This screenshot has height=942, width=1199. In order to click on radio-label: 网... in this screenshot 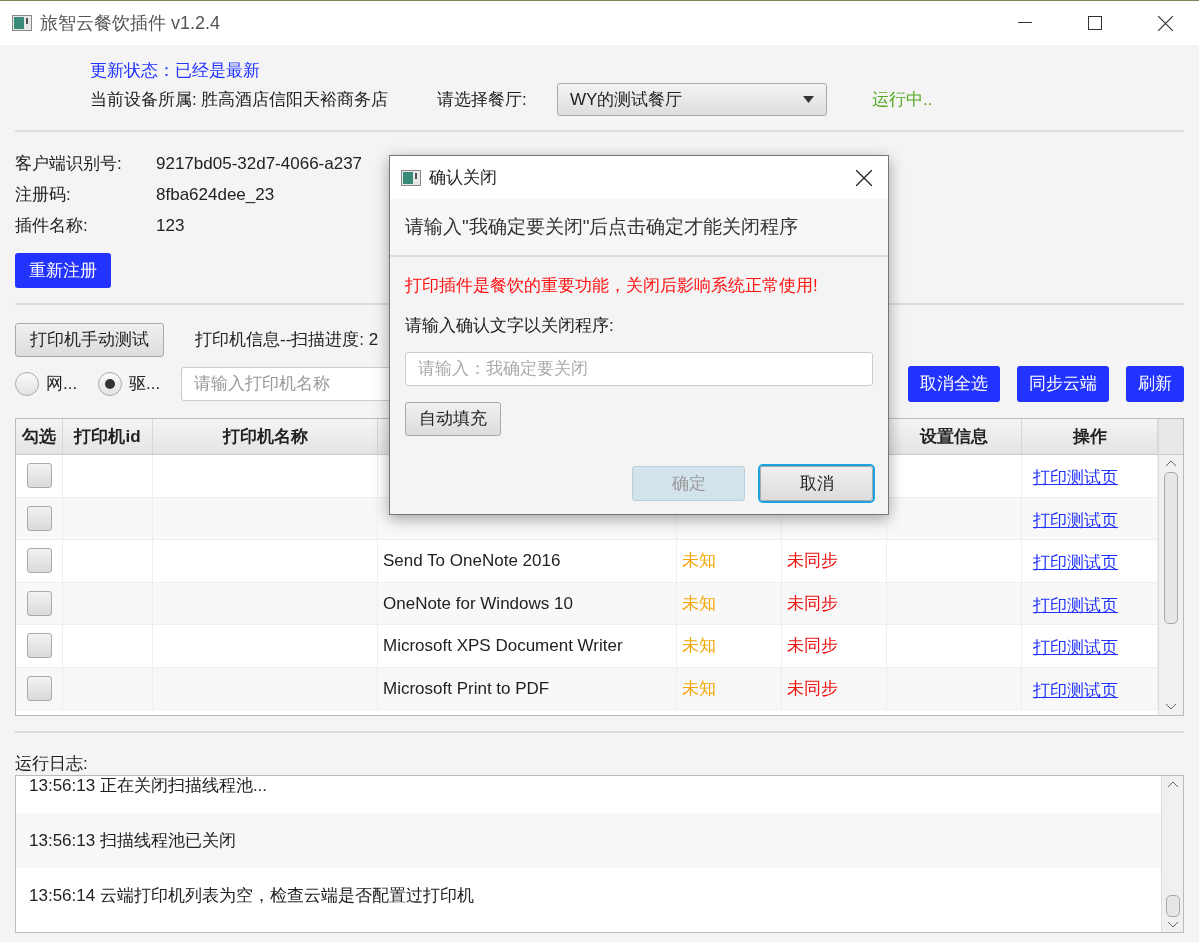, I will do `click(62, 384)`.